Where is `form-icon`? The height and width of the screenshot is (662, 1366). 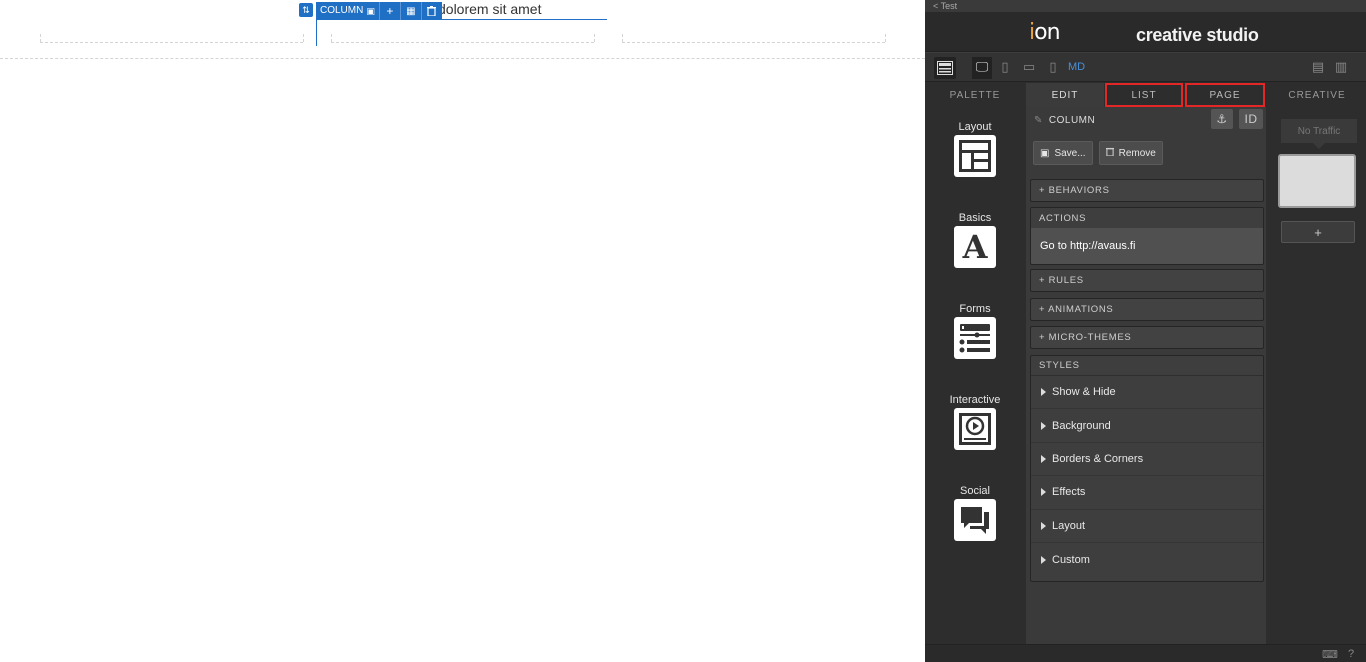 form-icon is located at coordinates (975, 338).